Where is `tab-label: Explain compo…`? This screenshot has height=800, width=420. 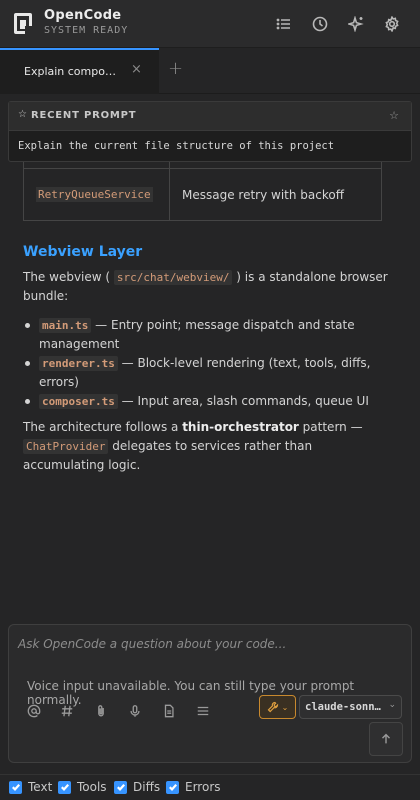
tab-label: Explain compo… is located at coordinates (70, 71).